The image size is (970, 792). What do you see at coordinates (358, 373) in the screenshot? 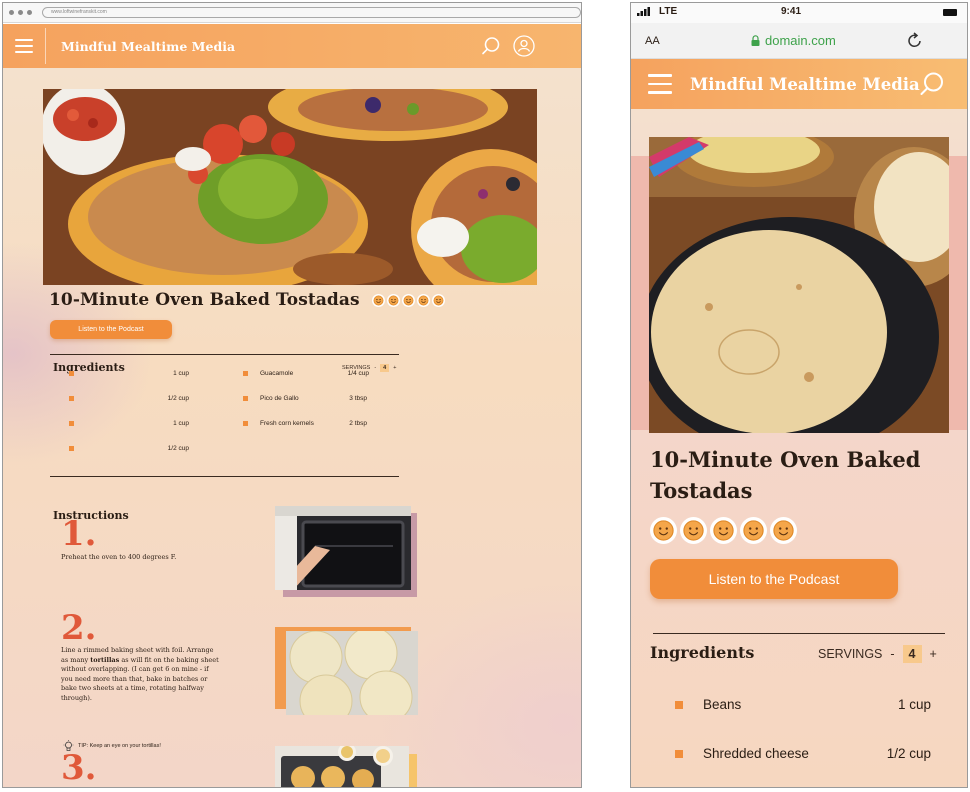
I see `ingredient-qty: 1/4 cup` at bounding box center [358, 373].